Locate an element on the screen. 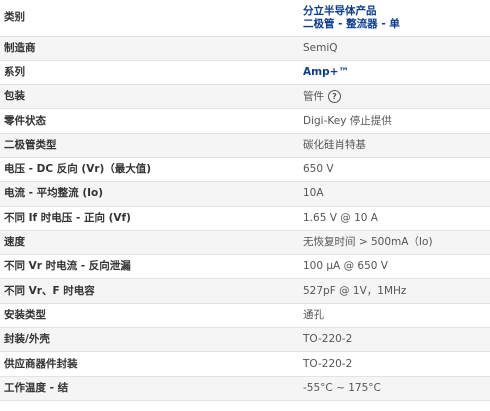 The width and height of the screenshot is (490, 411). attribute-label: 速度 is located at coordinates (149, 243).